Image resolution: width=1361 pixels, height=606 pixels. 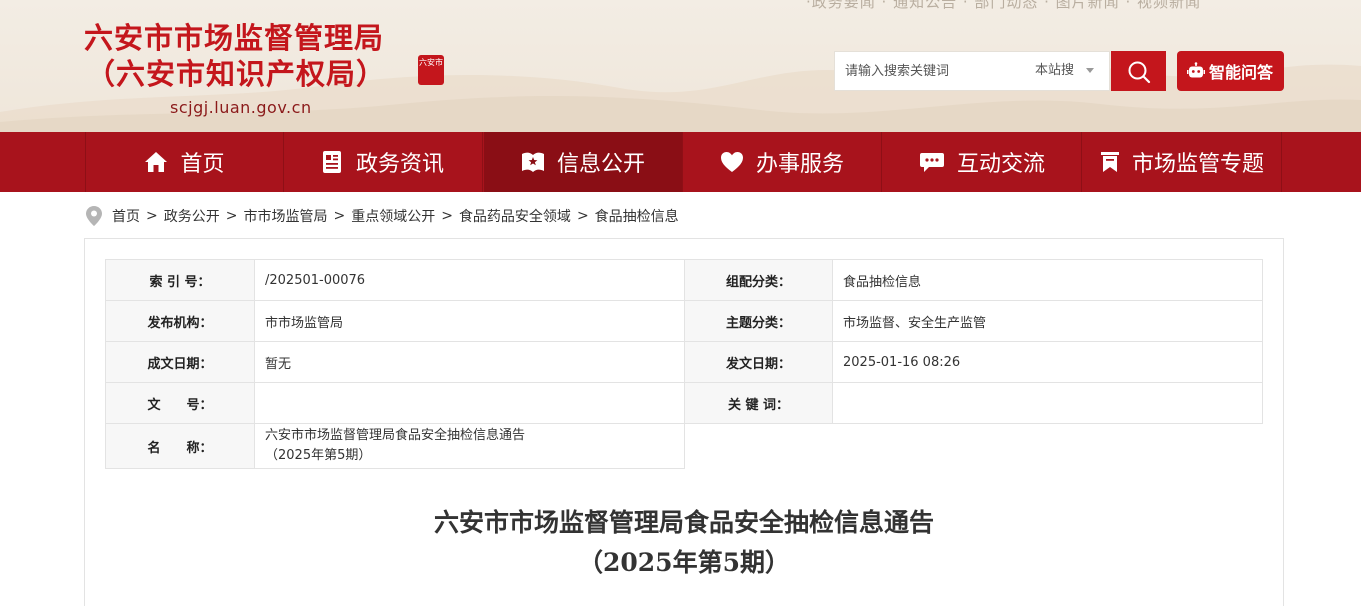 I want to click on table-row: 名 称： 六安市市场监督管理局食品安全抽检信息通告 （2025年第5期）, so click(x=684, y=446).